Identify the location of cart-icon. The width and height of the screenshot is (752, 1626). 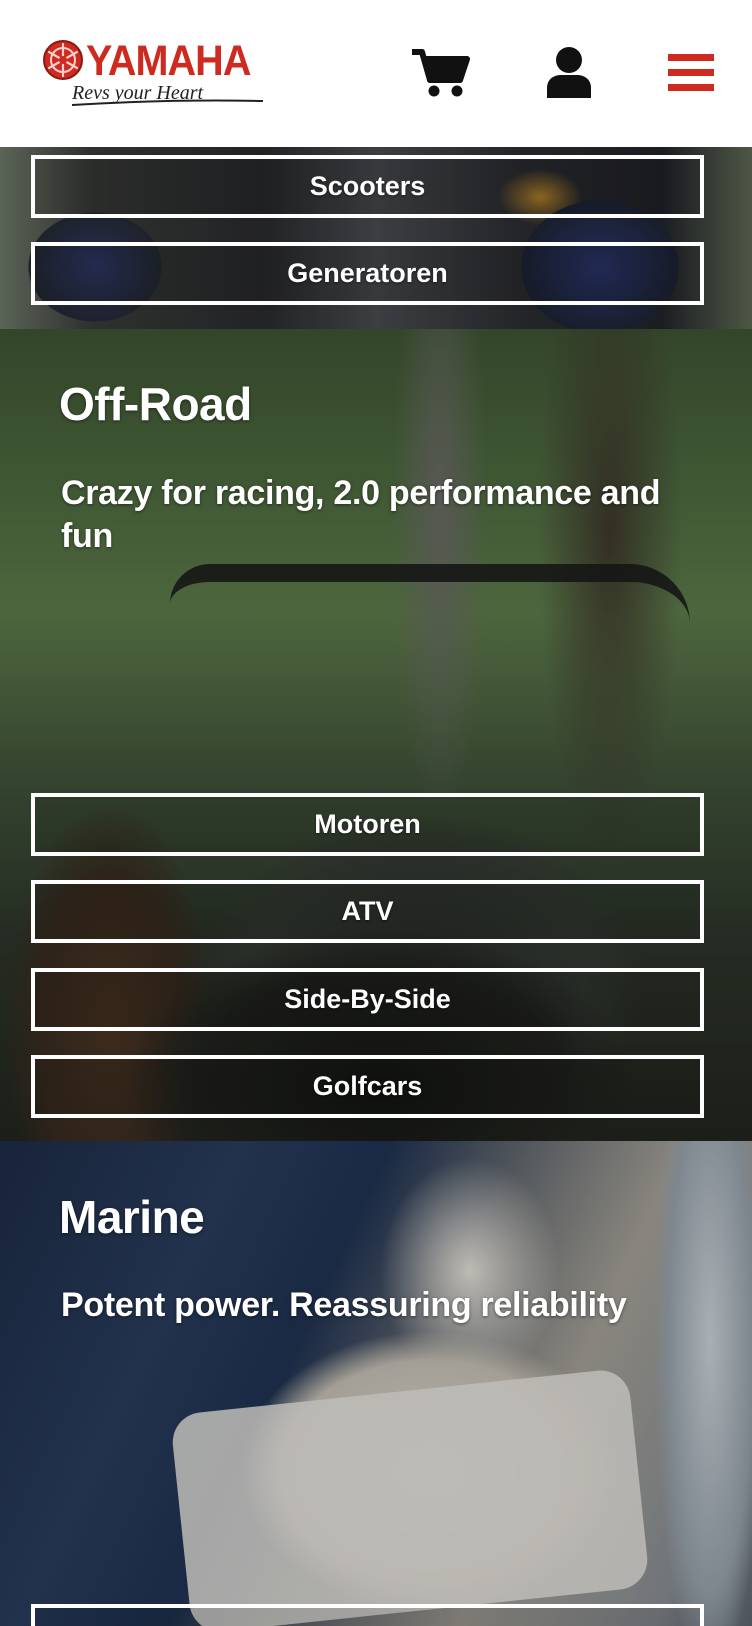
(440, 72).